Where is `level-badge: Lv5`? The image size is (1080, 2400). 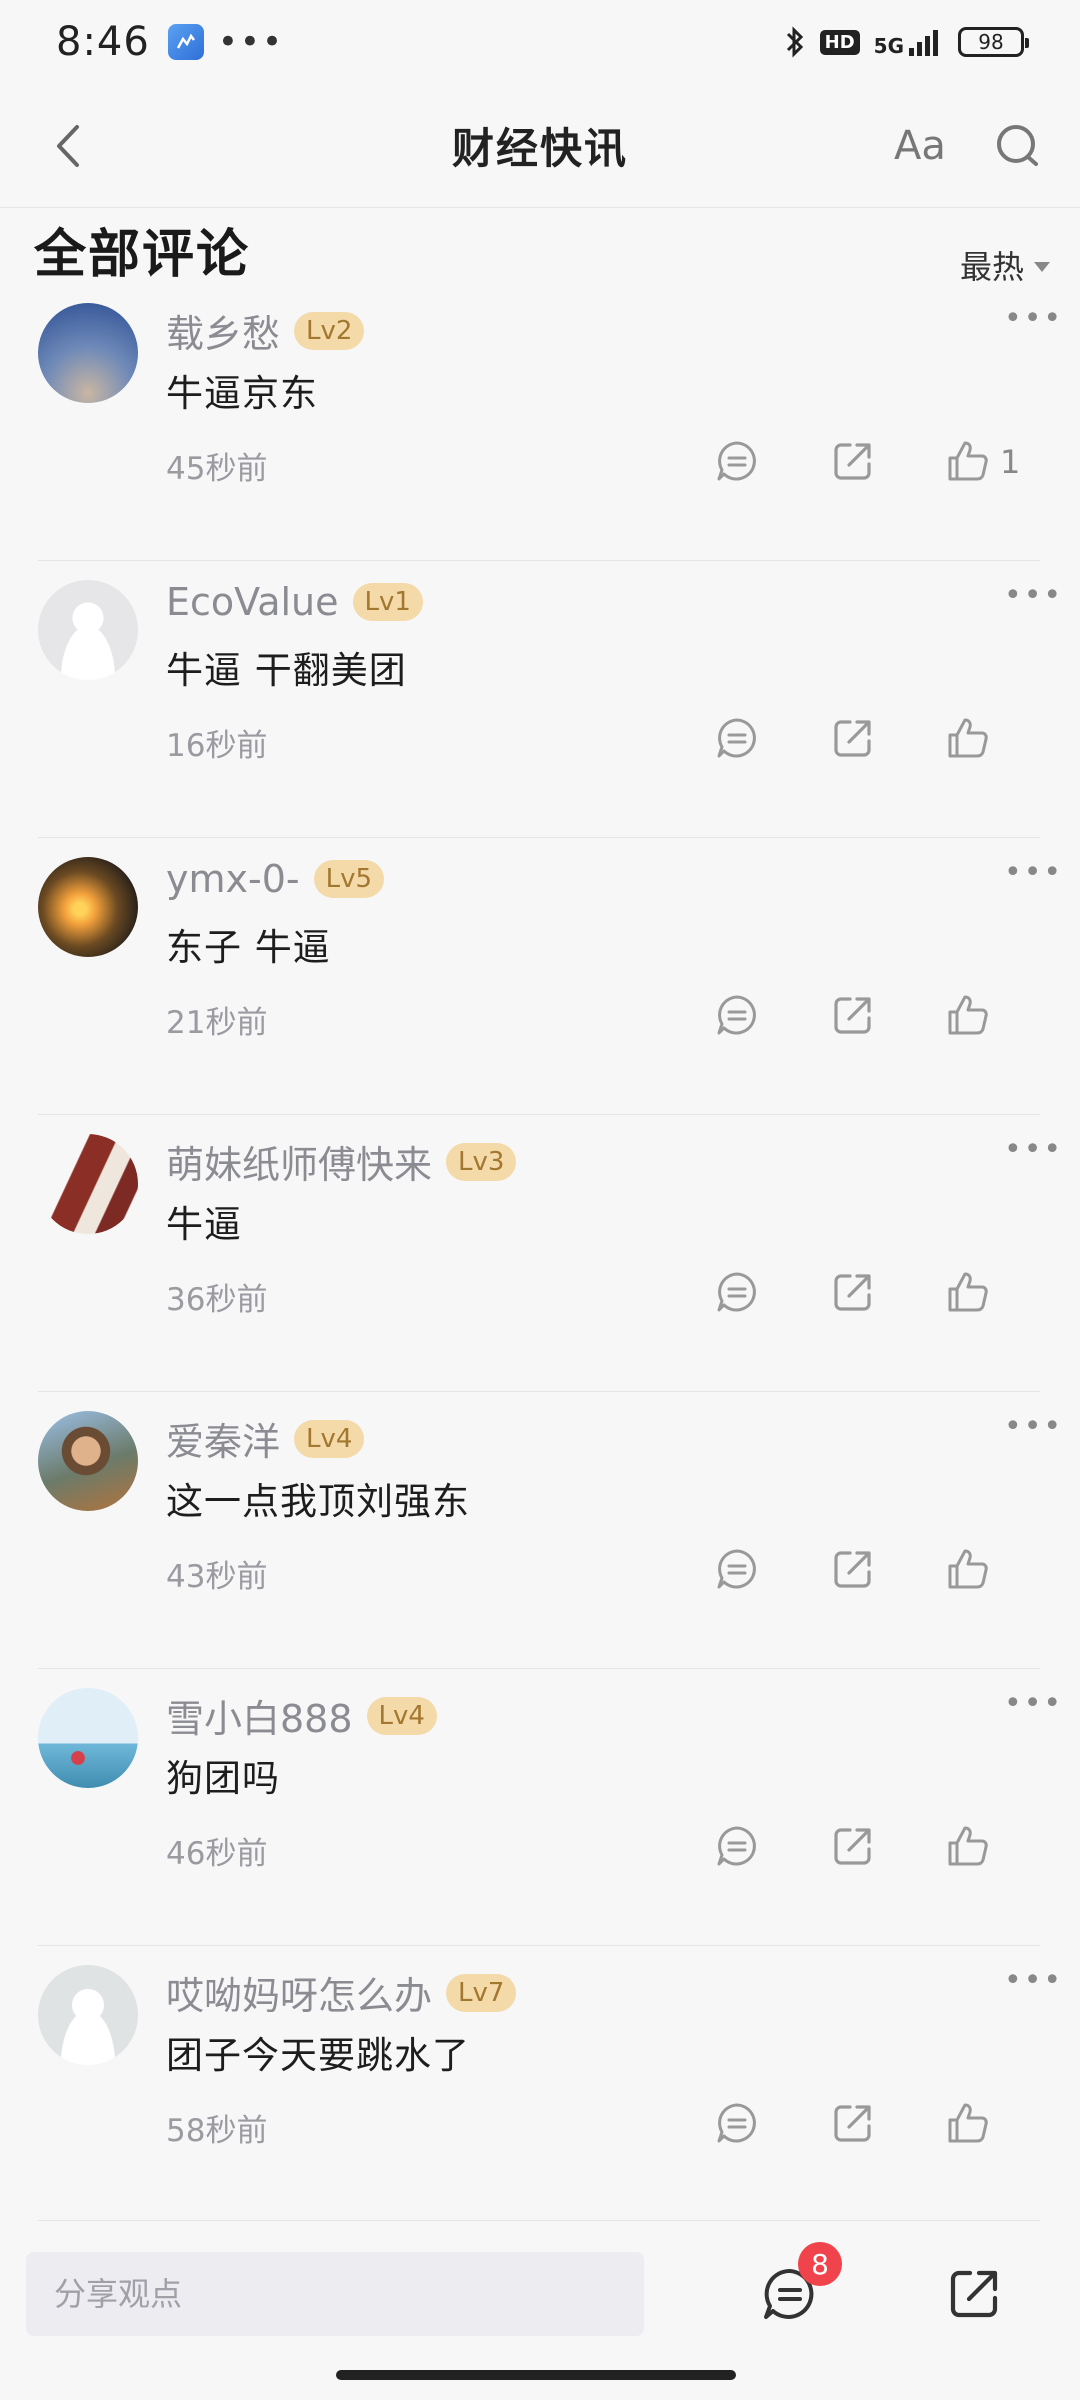 level-badge: Lv5 is located at coordinates (349, 879).